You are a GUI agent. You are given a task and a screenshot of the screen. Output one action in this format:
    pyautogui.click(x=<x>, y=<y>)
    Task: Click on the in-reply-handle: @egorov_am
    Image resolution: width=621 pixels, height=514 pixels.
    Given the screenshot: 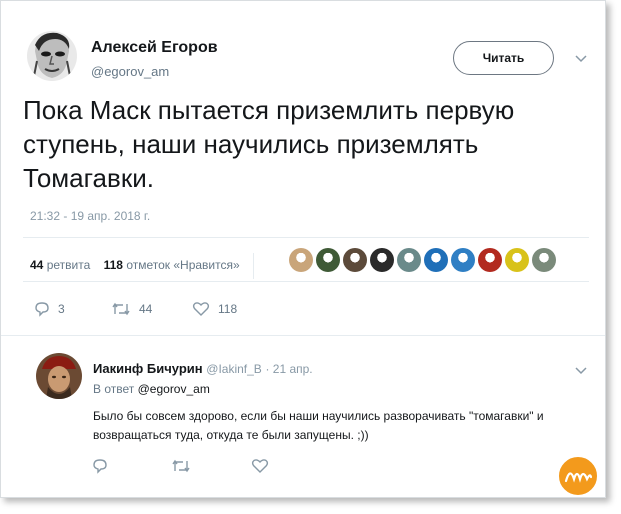 What is the action you would take?
    pyautogui.click(x=174, y=389)
    